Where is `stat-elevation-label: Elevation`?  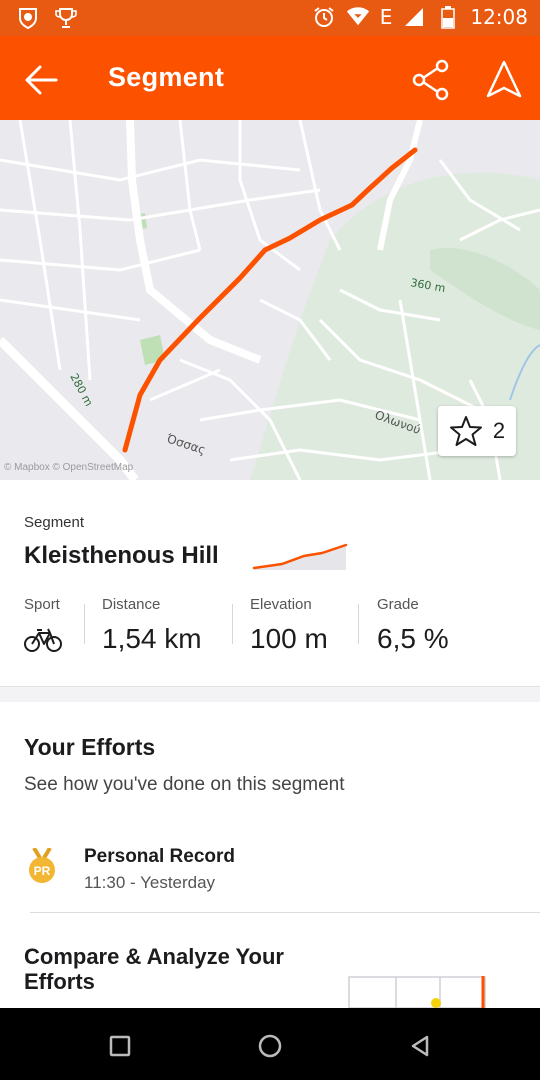 stat-elevation-label: Elevation is located at coordinates (281, 604).